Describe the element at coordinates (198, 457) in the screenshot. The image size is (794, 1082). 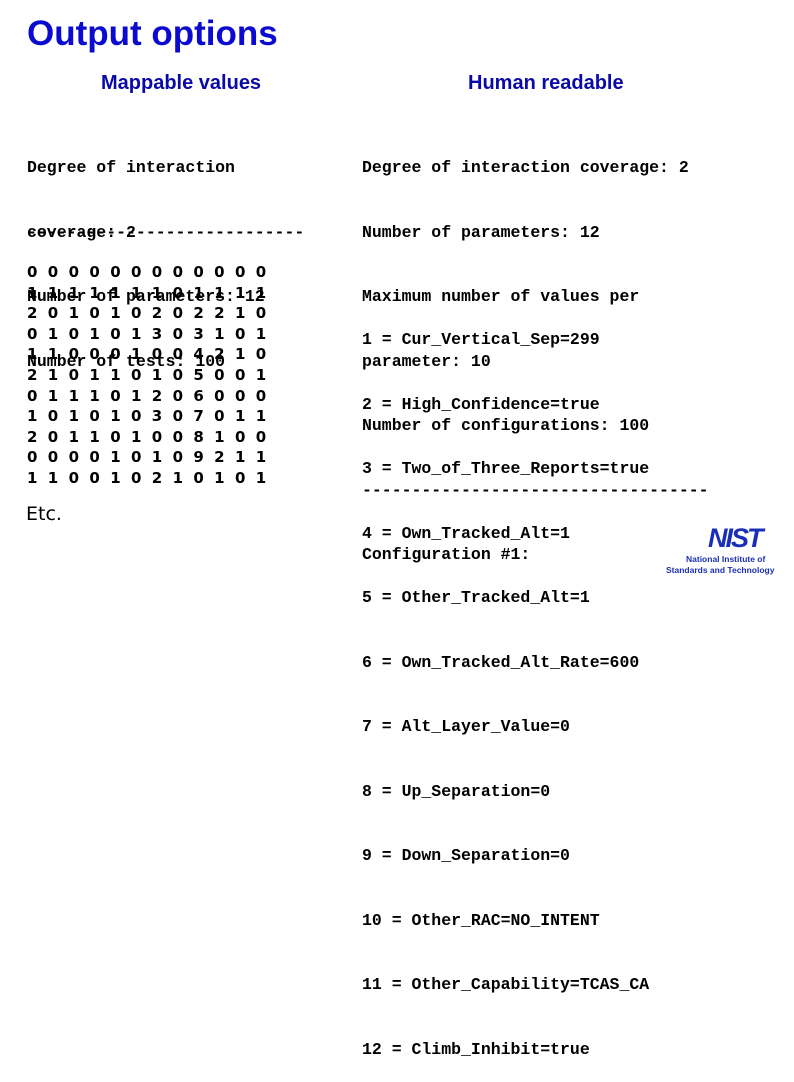
I see `matrix-cell: 9` at that location.